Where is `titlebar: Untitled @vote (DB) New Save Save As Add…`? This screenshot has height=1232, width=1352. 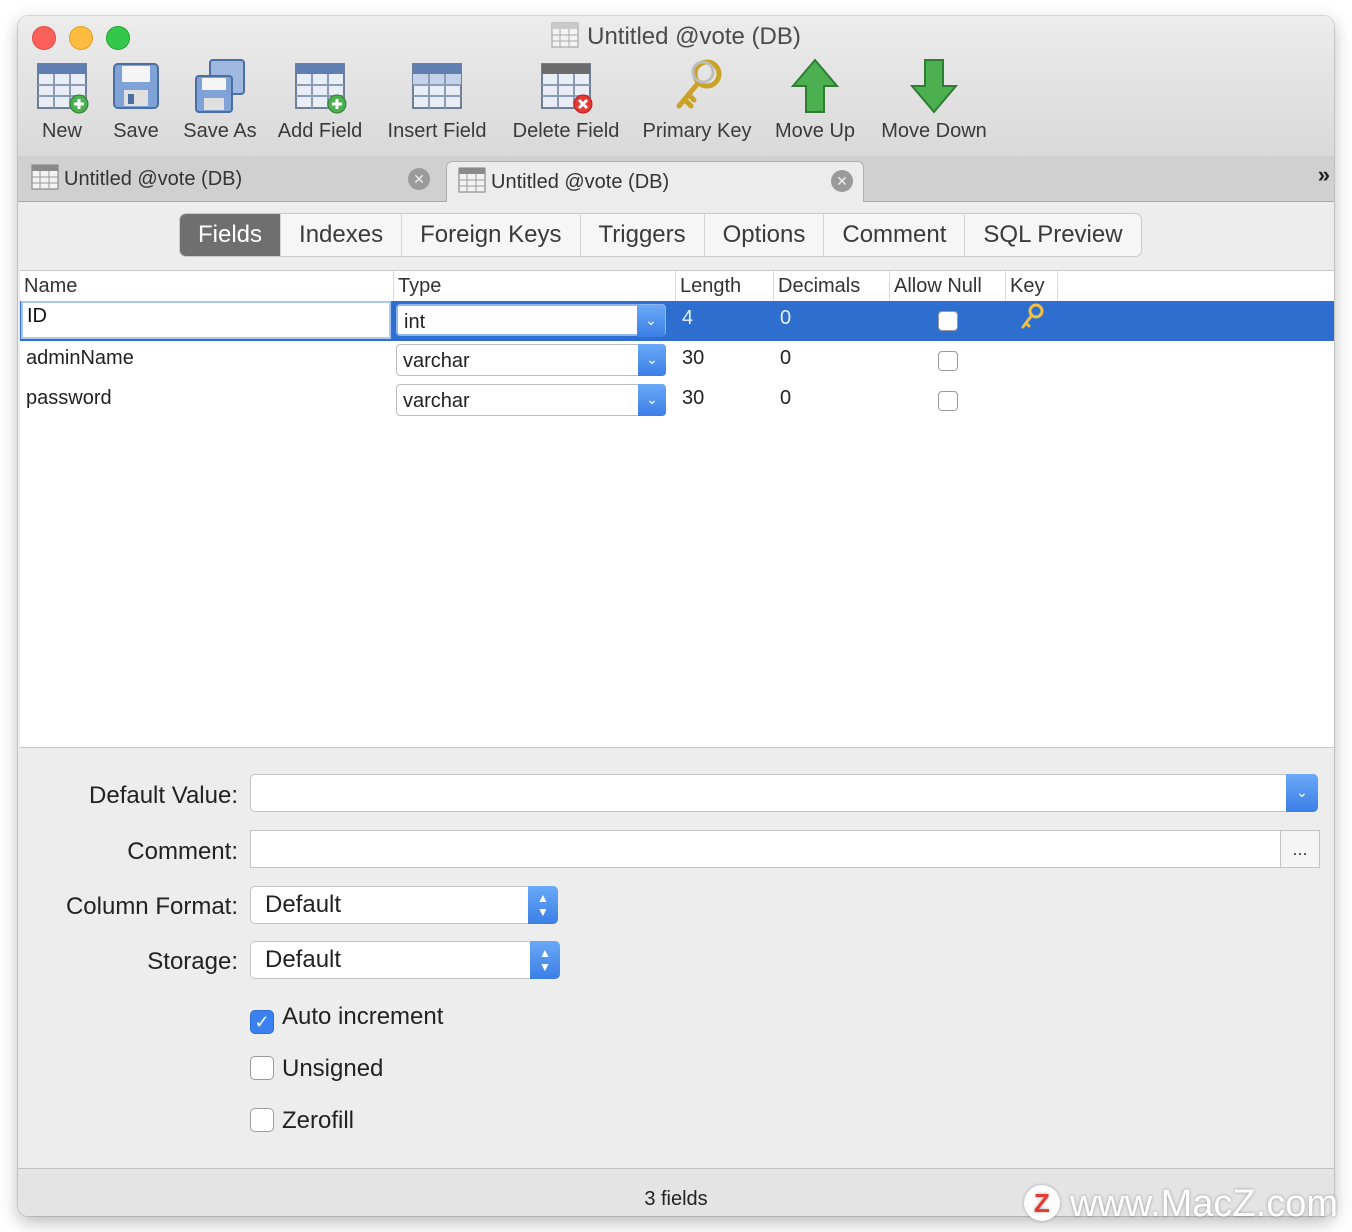 titlebar: Untitled @vote (DB) New Save Save As Add… is located at coordinates (676, 86).